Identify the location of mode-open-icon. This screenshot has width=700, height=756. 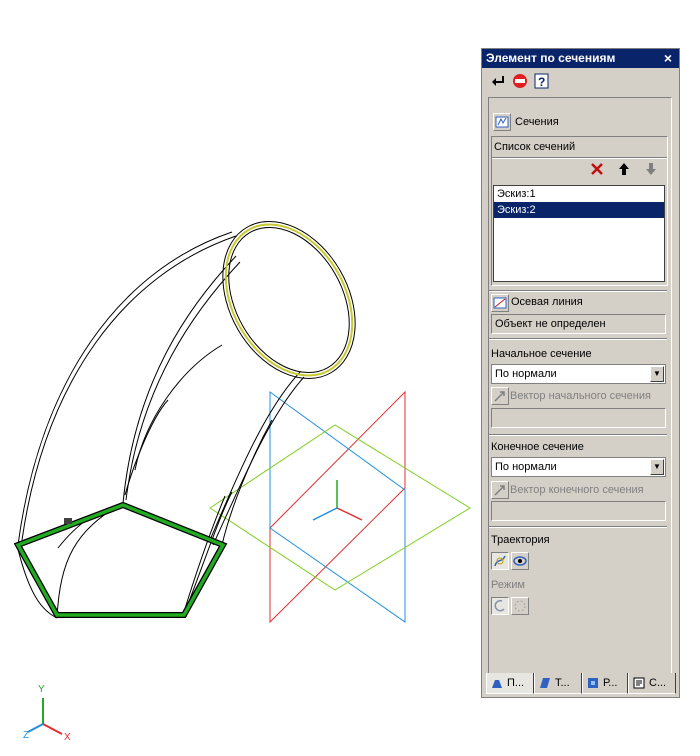
(499, 605).